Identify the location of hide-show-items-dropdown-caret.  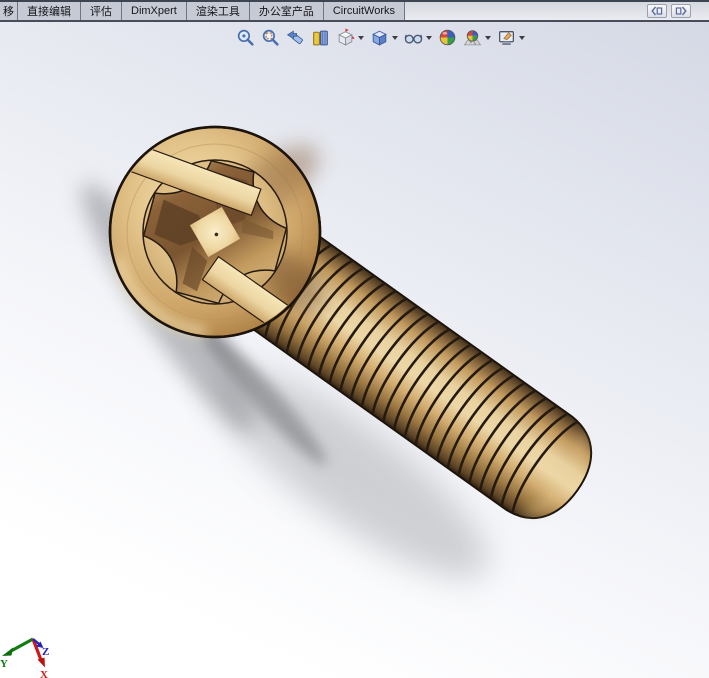
(429, 37).